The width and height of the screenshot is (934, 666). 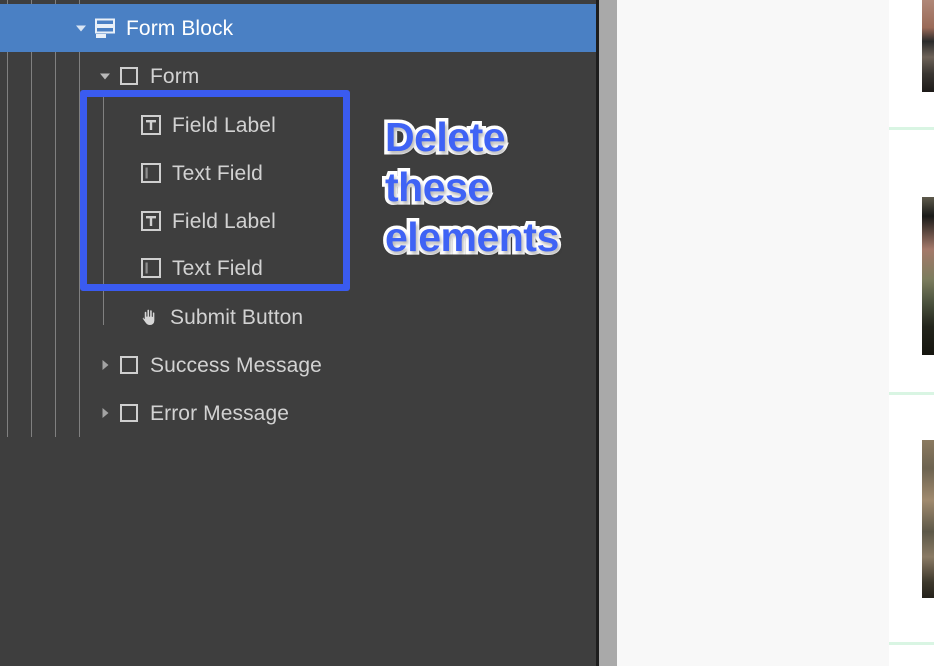 I want to click on annotation-line-2: these, so click(x=438, y=187).